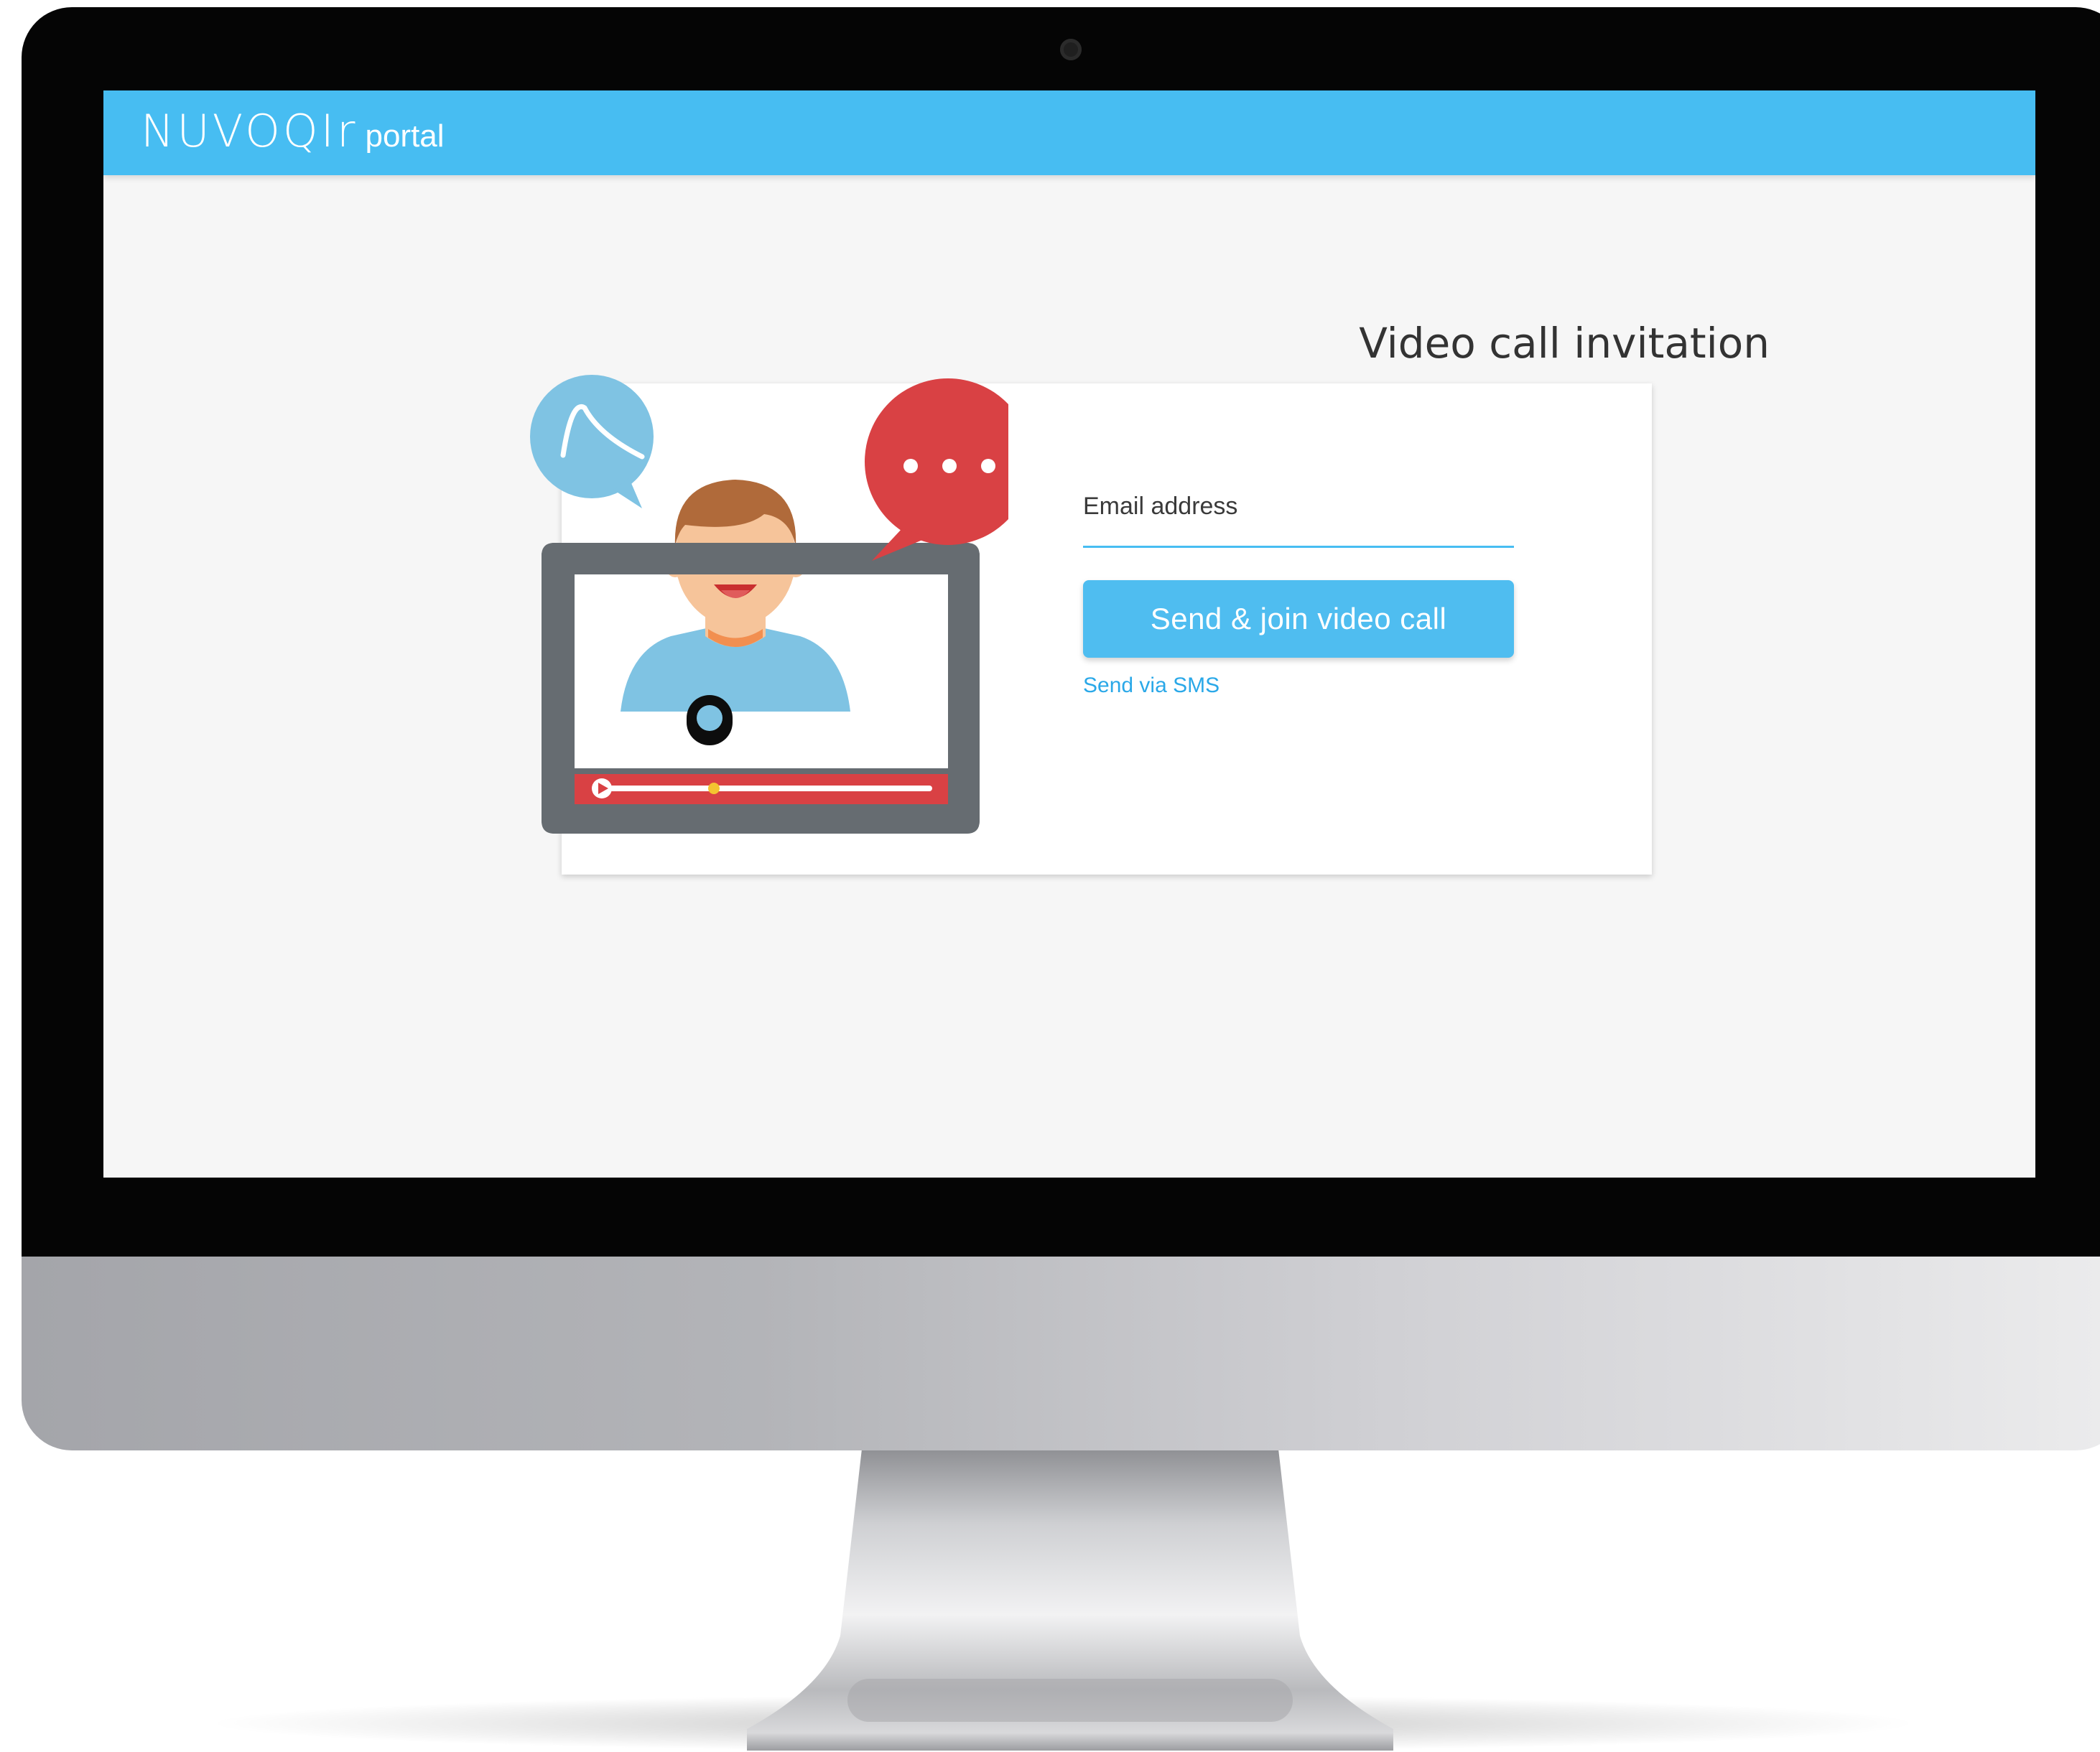  What do you see at coordinates (249, 131) in the screenshot?
I see `brand-name: NUVOQIr` at bounding box center [249, 131].